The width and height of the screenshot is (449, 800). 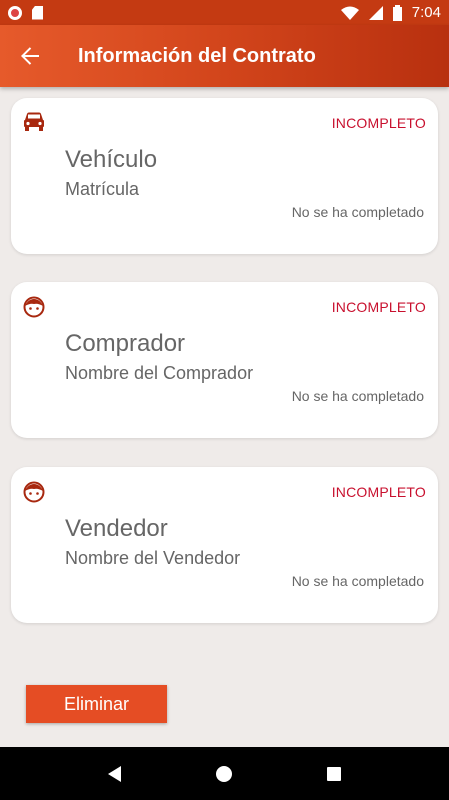 What do you see at coordinates (375, 12) in the screenshot?
I see `signal-icon` at bounding box center [375, 12].